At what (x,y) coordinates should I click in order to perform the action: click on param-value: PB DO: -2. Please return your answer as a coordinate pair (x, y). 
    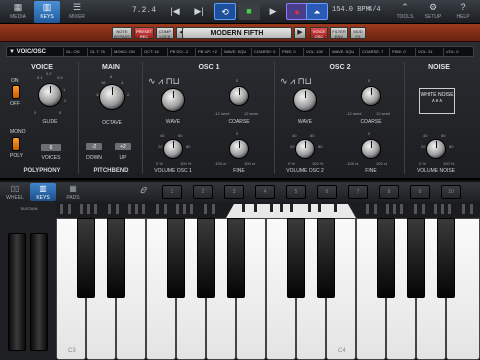
    Looking at the image, I should click on (177, 52).